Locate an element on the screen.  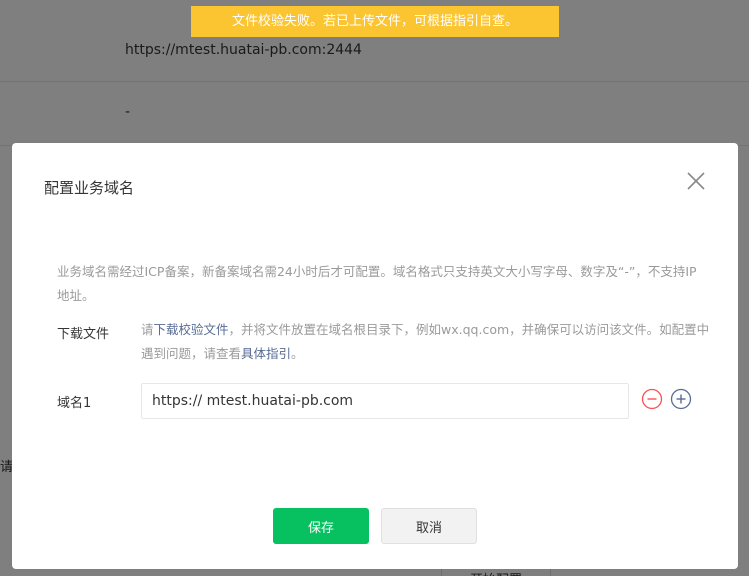
cancel-button: 取消 is located at coordinates (429, 526).